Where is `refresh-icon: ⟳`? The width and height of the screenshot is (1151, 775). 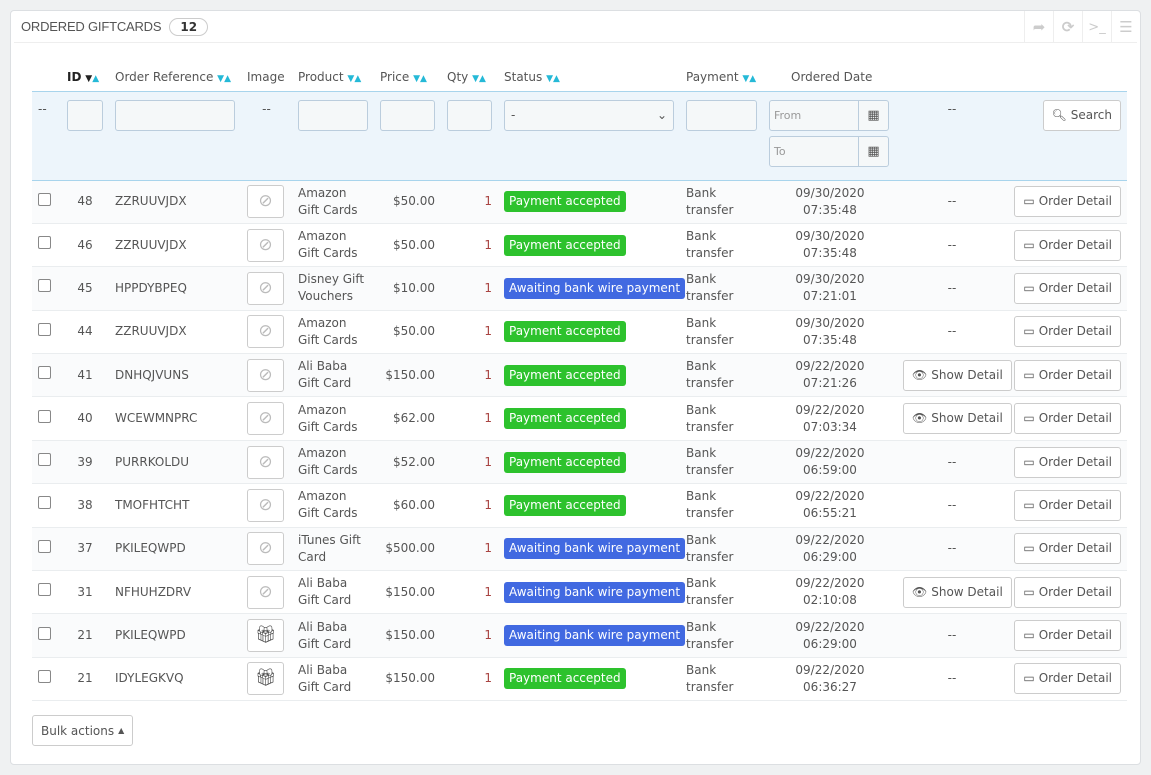 refresh-icon: ⟳ is located at coordinates (1067, 27).